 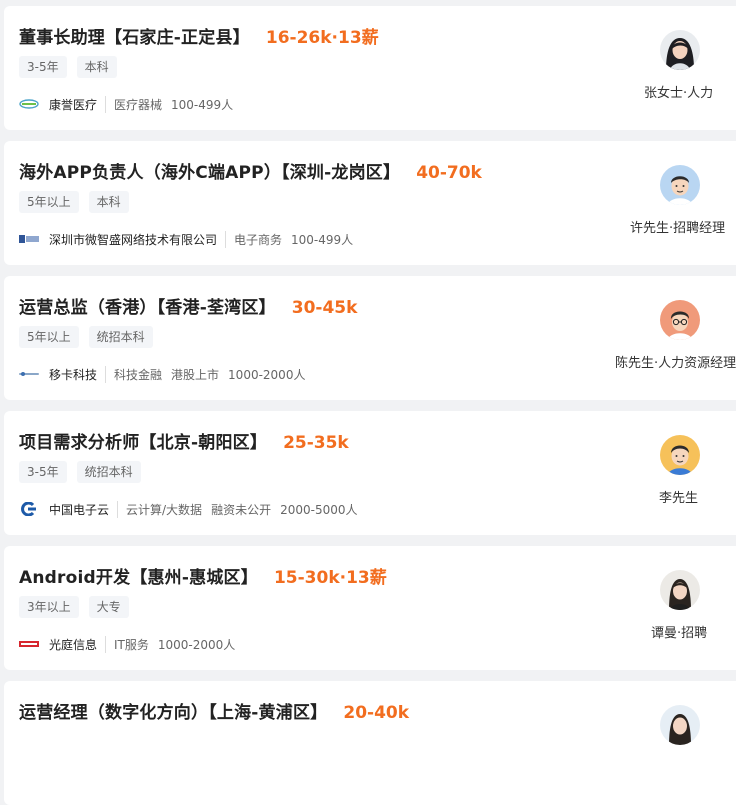 What do you see at coordinates (675, 618) in the screenshot?
I see `recruiter: 谭曼·招聘` at bounding box center [675, 618].